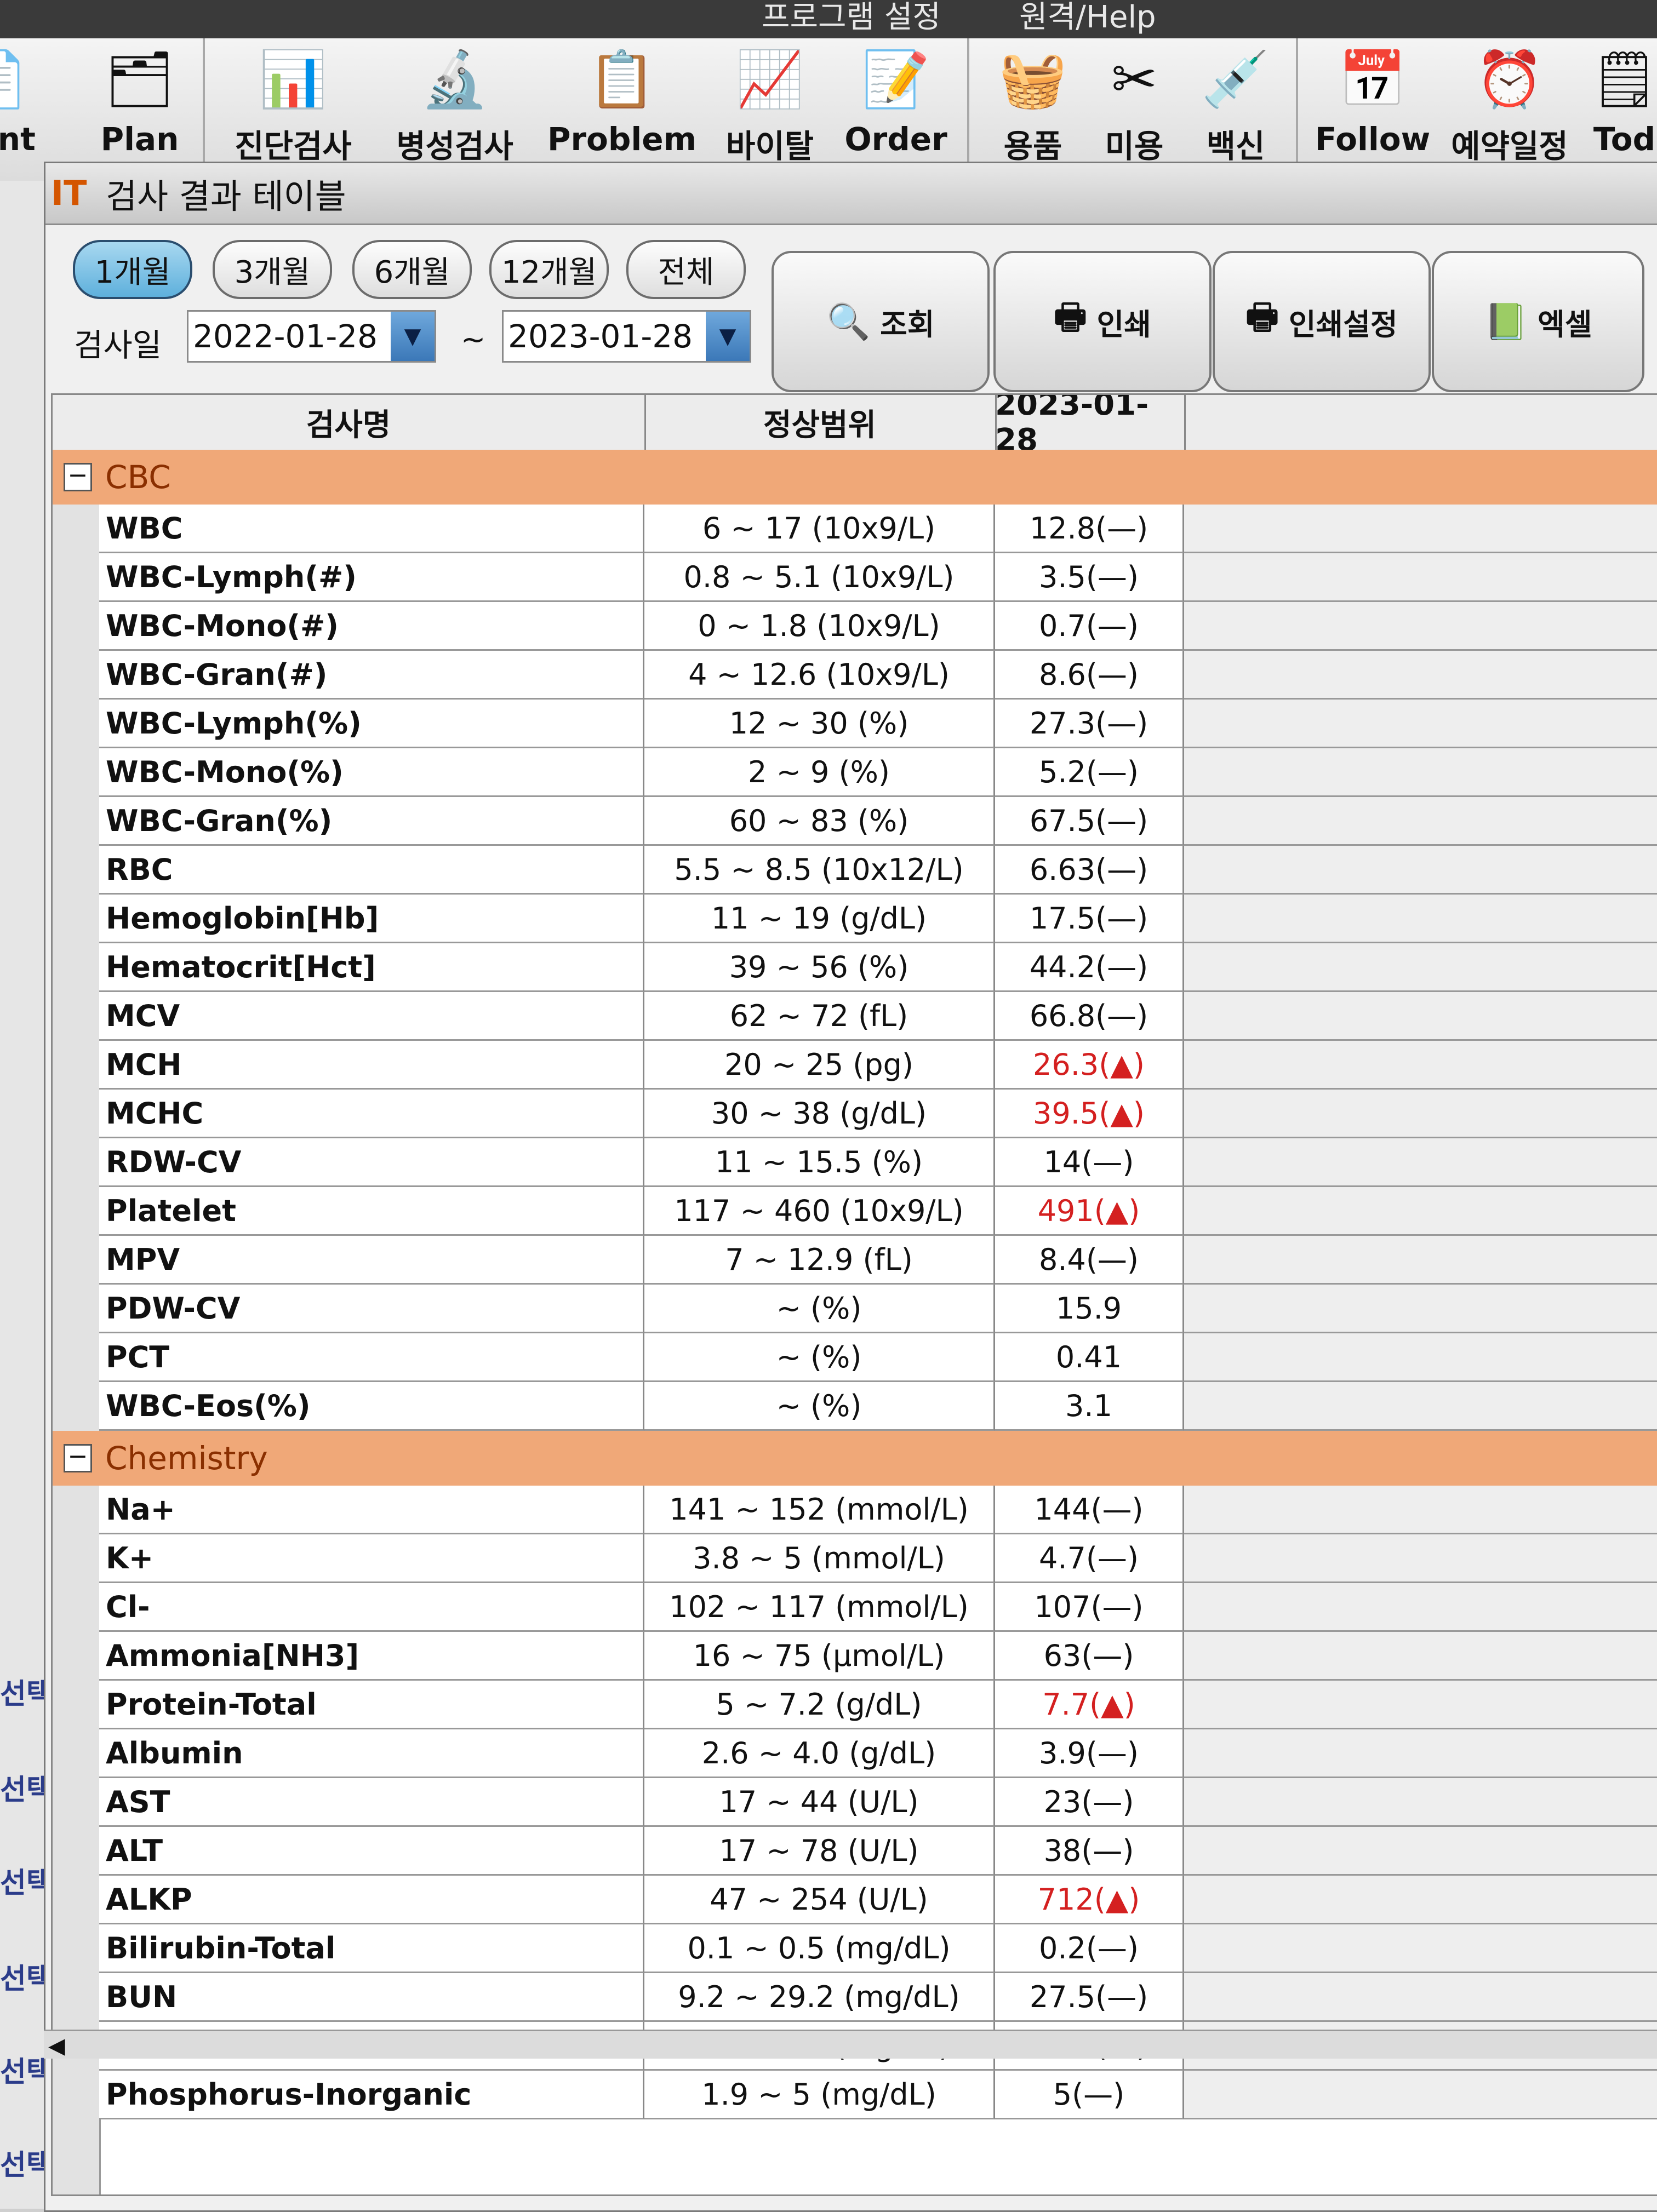 This screenshot has width=1657, height=2212. Describe the element at coordinates (855, 1211) in the screenshot. I see `table-row: Platelet 117 ~ 460 (10x9/L) 491(▲)` at that location.